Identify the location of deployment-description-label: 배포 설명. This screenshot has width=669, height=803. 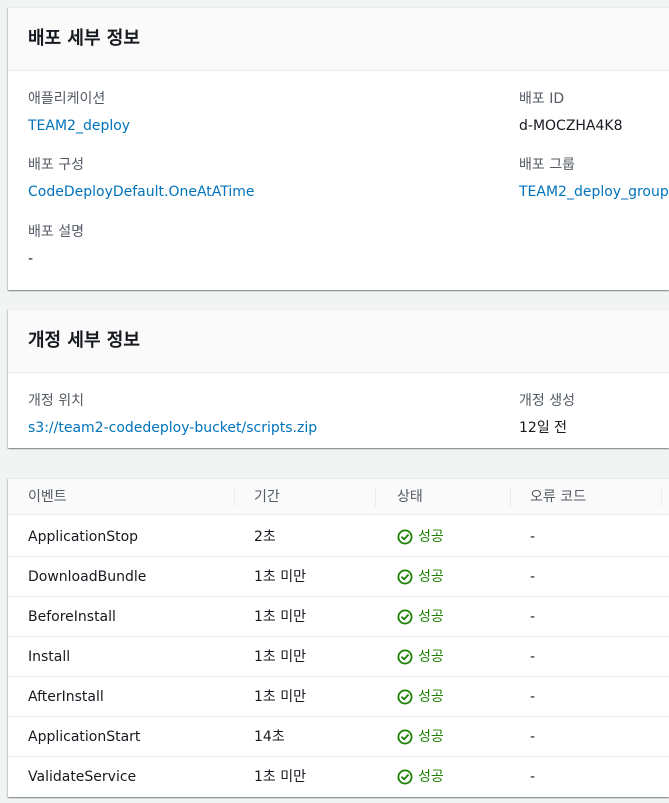
(56, 232).